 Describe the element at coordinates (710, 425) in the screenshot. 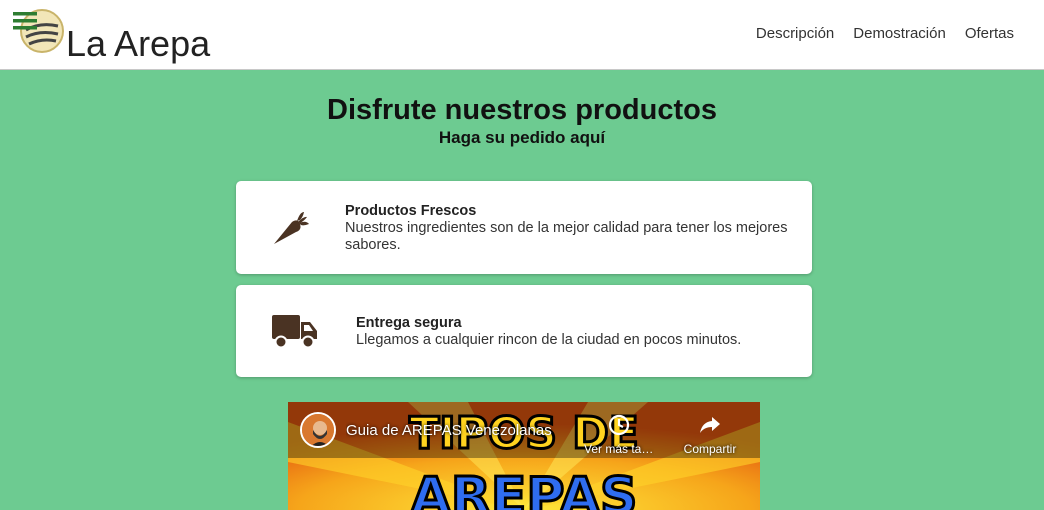

I see `share-icon` at that location.